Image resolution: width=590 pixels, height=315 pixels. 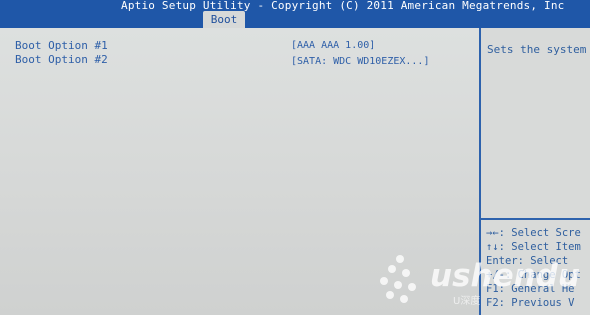 What do you see at coordinates (224, 19) in the screenshot?
I see `tab-boot: Boot` at bounding box center [224, 19].